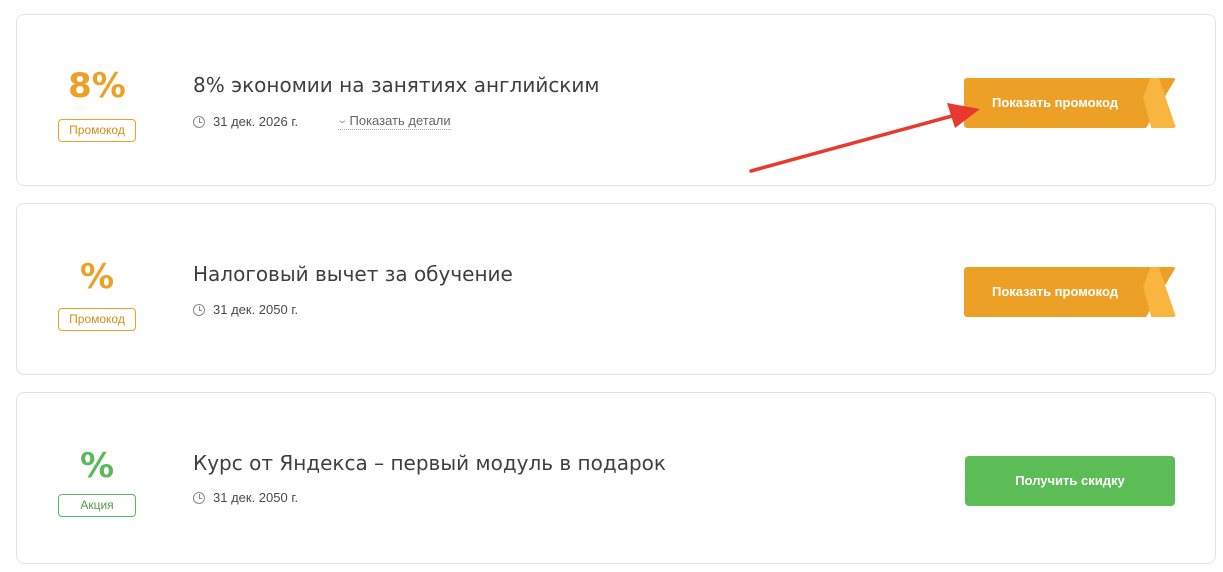  Describe the element at coordinates (396, 85) in the screenshot. I see `offer-title: 8% экономии на занятиях английским` at that location.